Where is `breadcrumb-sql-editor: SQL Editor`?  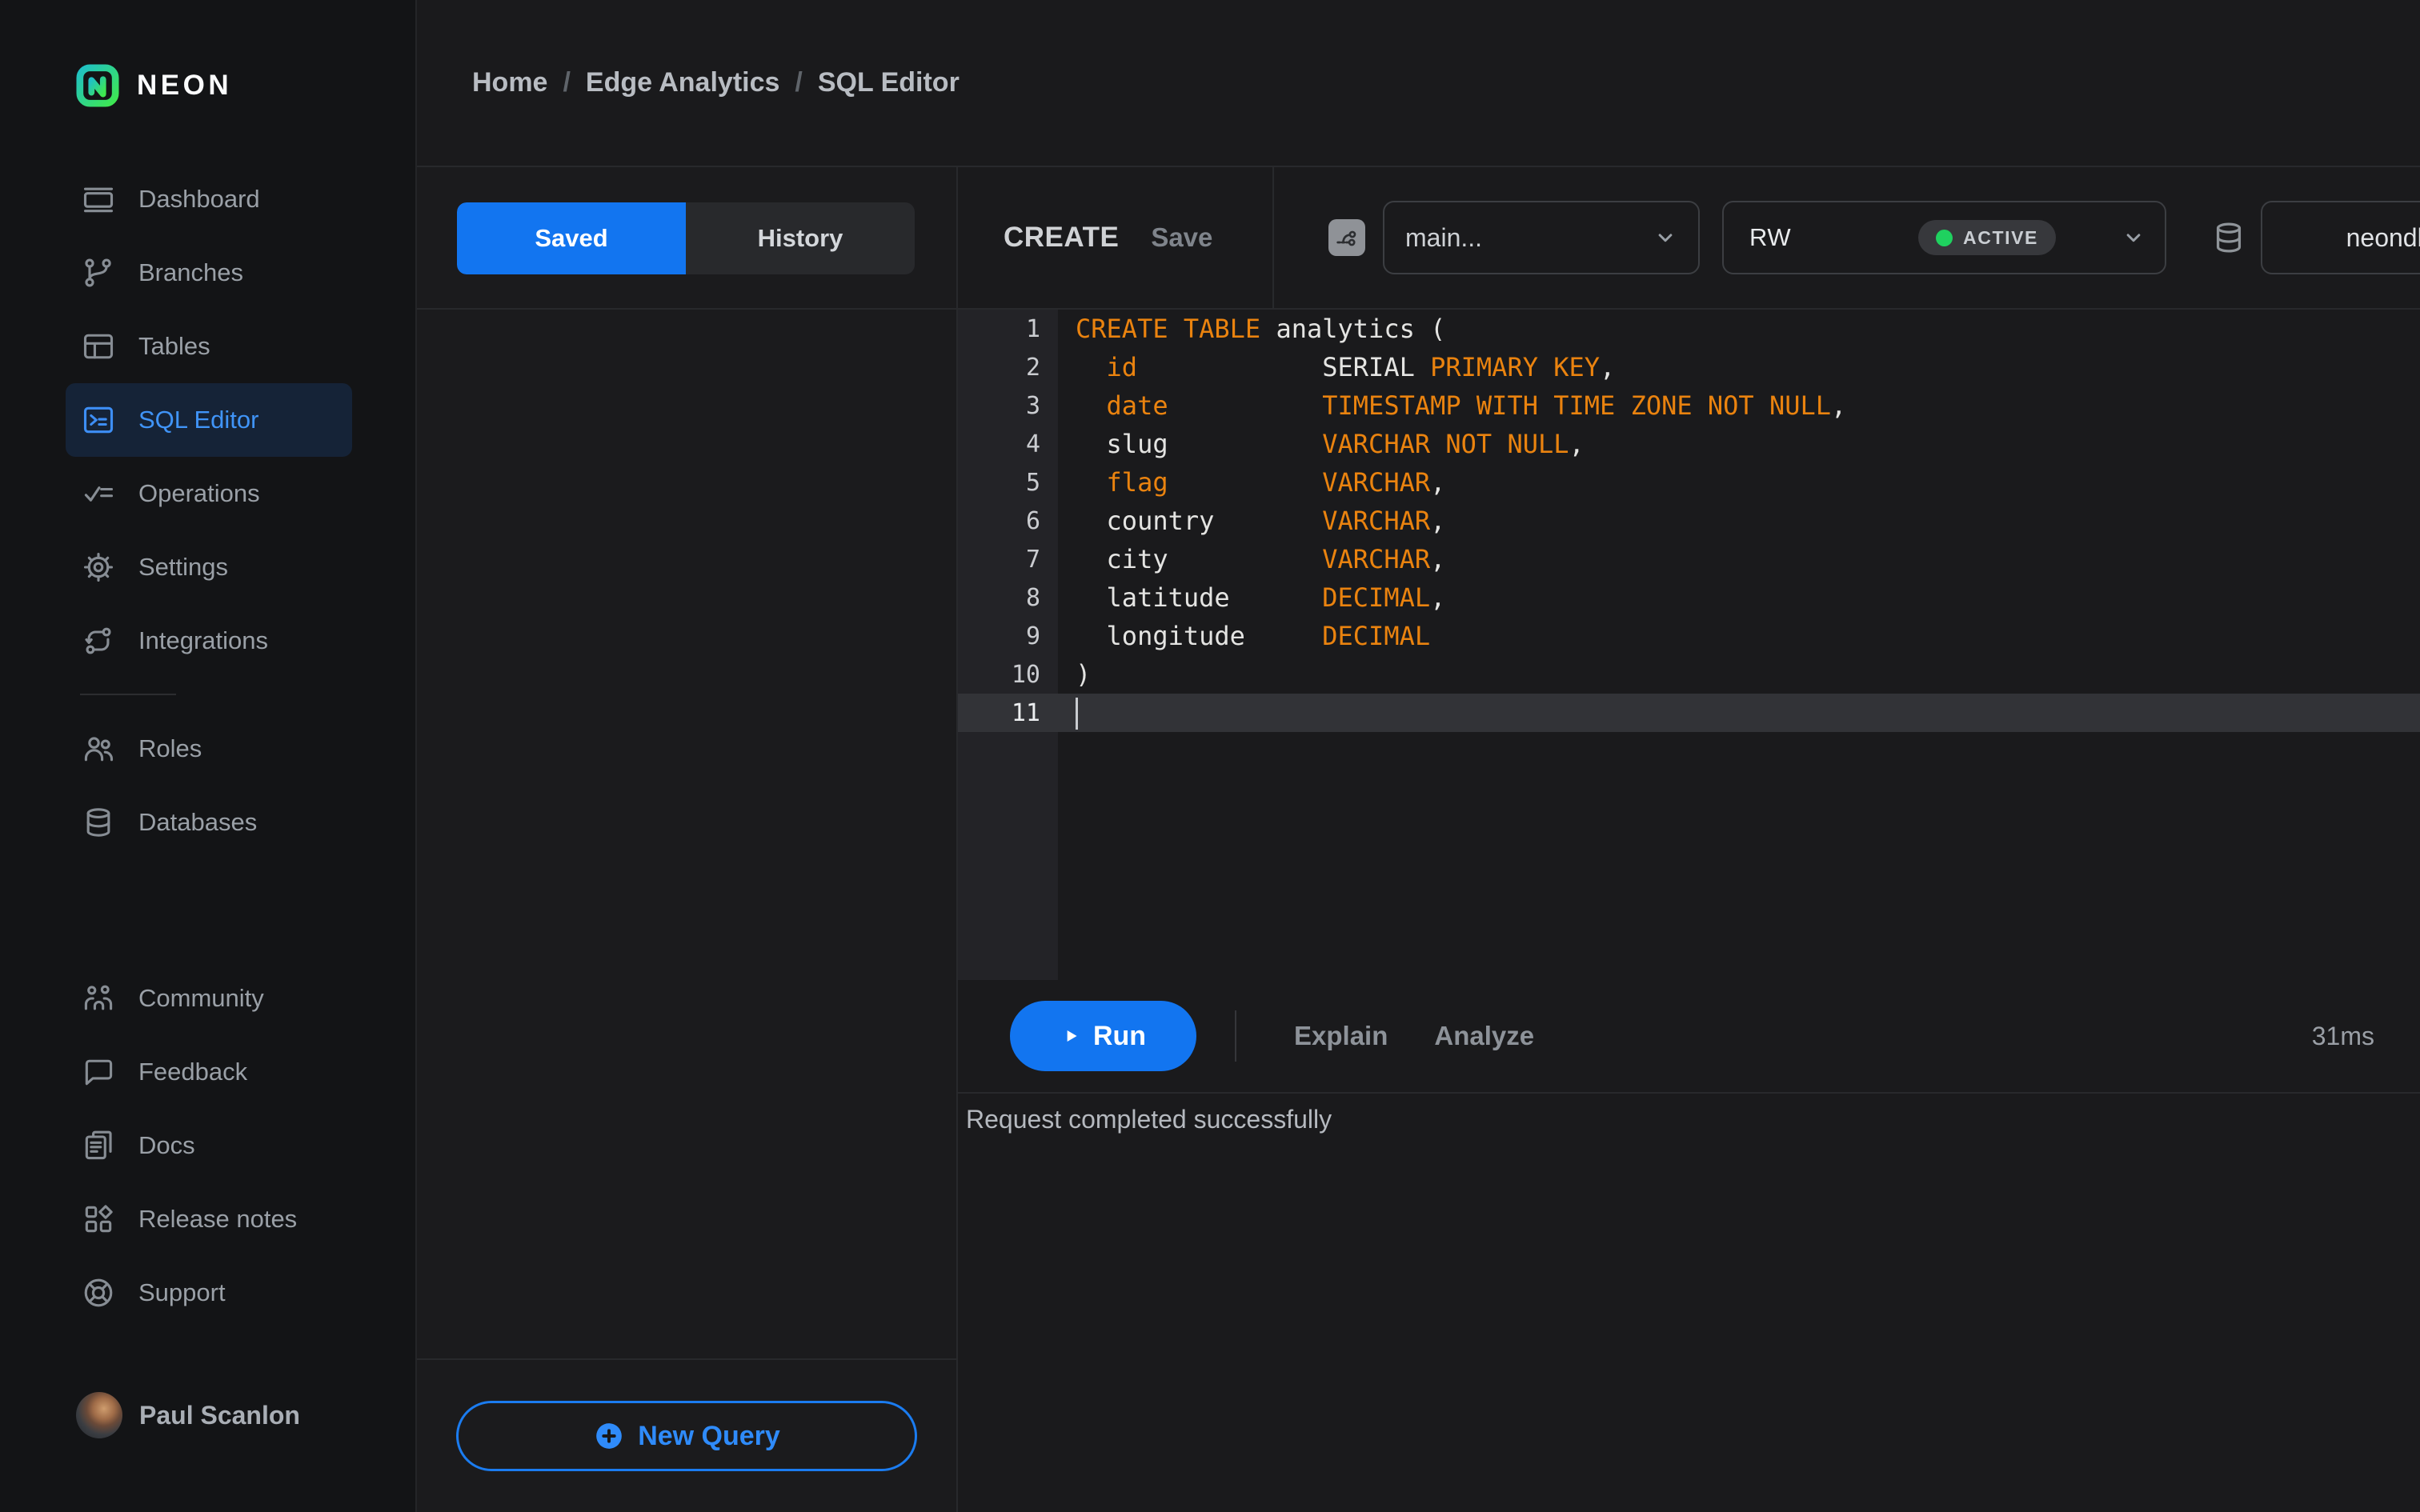 breadcrumb-sql-editor: SQL Editor is located at coordinates (889, 82).